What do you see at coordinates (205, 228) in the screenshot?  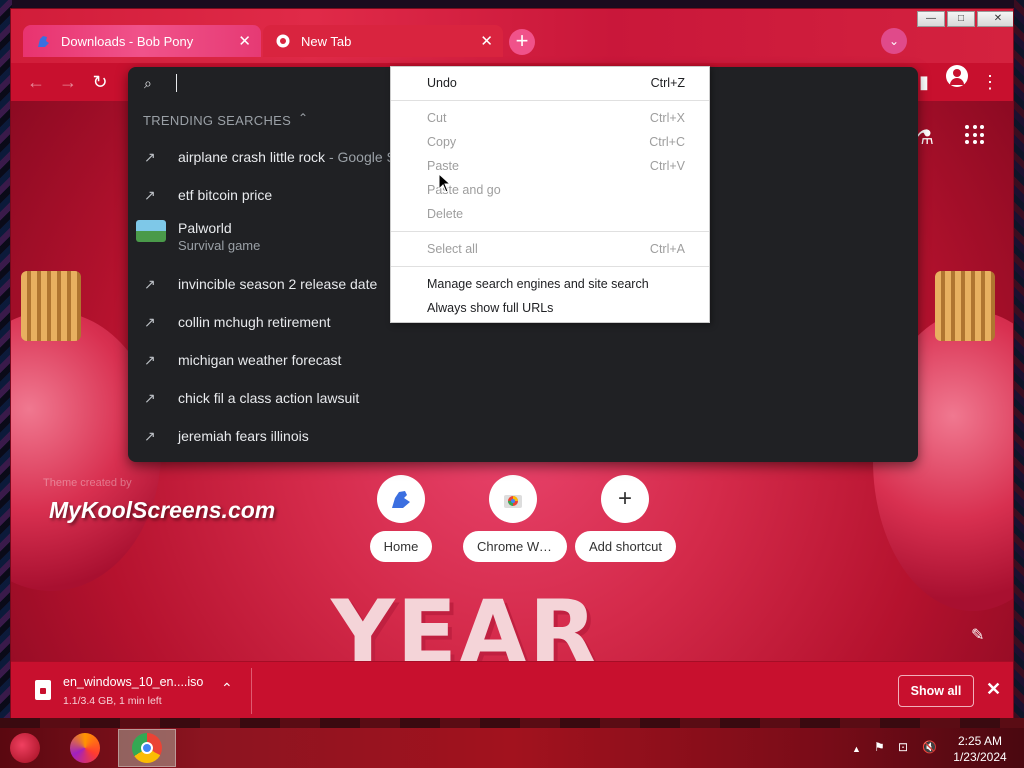 I see `suggestion-text: Palworld` at bounding box center [205, 228].